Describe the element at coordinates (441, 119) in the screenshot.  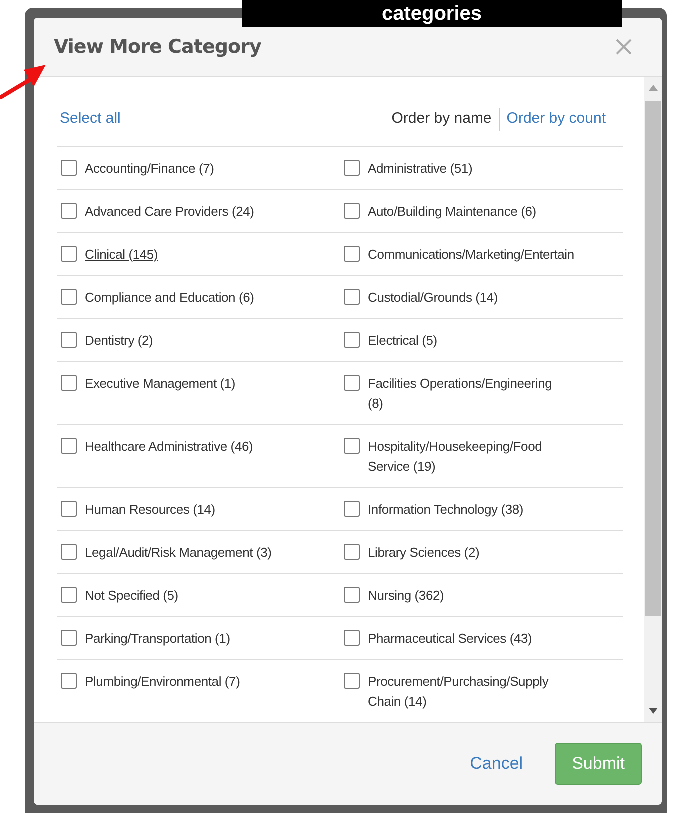
I see `sort-option: Order by name` at that location.